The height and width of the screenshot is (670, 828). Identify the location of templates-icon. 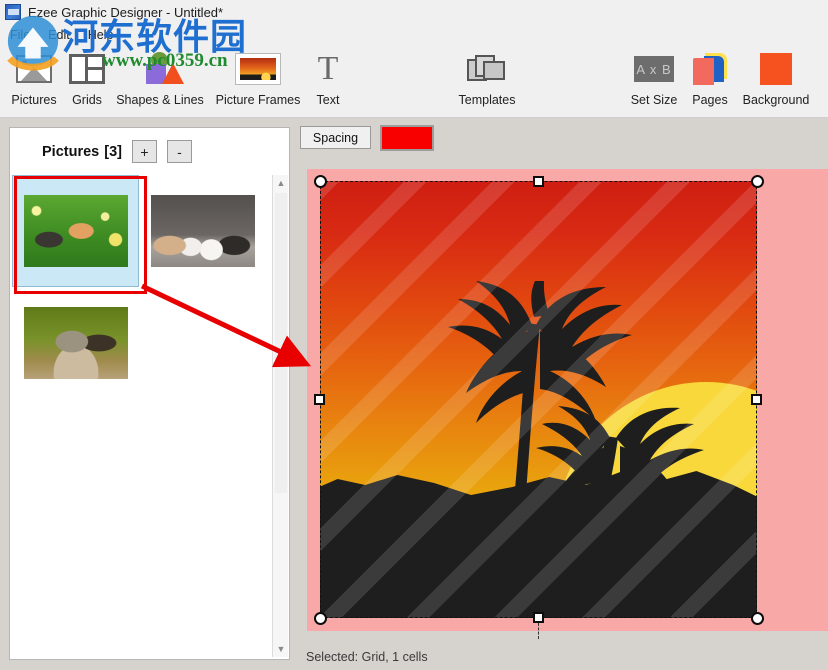
(487, 69).